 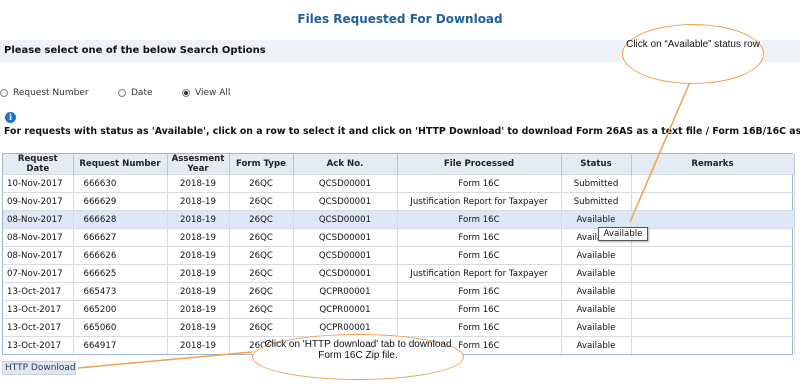 What do you see at coordinates (261, 164) in the screenshot?
I see `column-header-form-type: Form Type` at bounding box center [261, 164].